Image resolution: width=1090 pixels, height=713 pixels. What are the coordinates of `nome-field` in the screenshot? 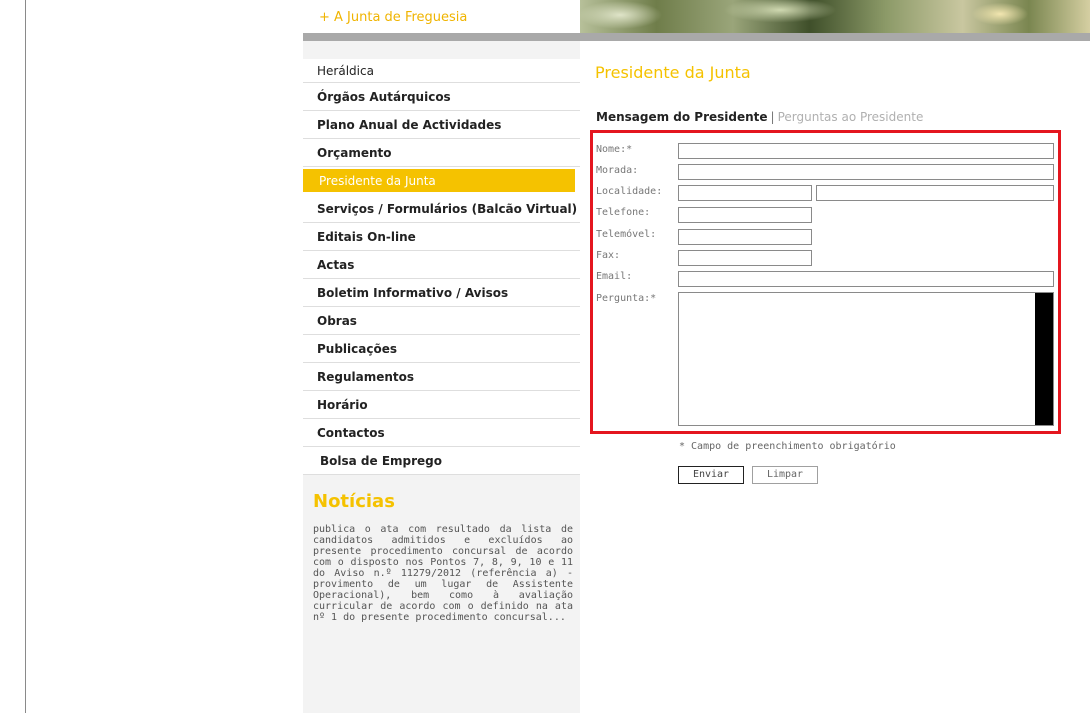 It's located at (866, 151).